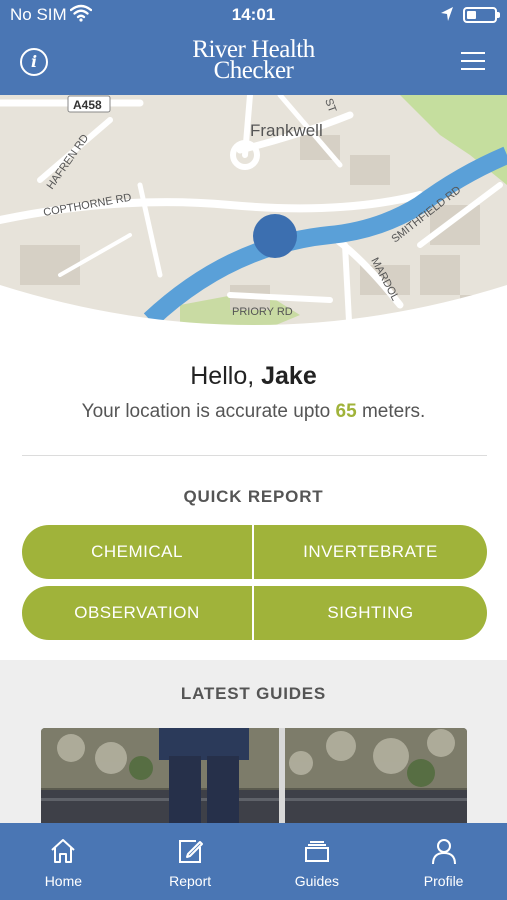  Describe the element at coordinates (481, 15) in the screenshot. I see `battery-icon` at that location.